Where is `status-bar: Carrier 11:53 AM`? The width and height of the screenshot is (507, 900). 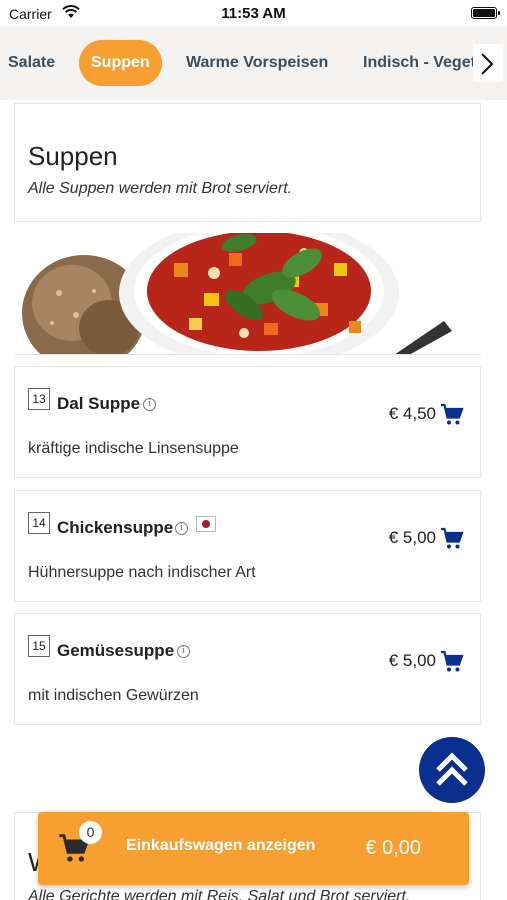 status-bar: Carrier 11:53 AM is located at coordinates (253, 13).